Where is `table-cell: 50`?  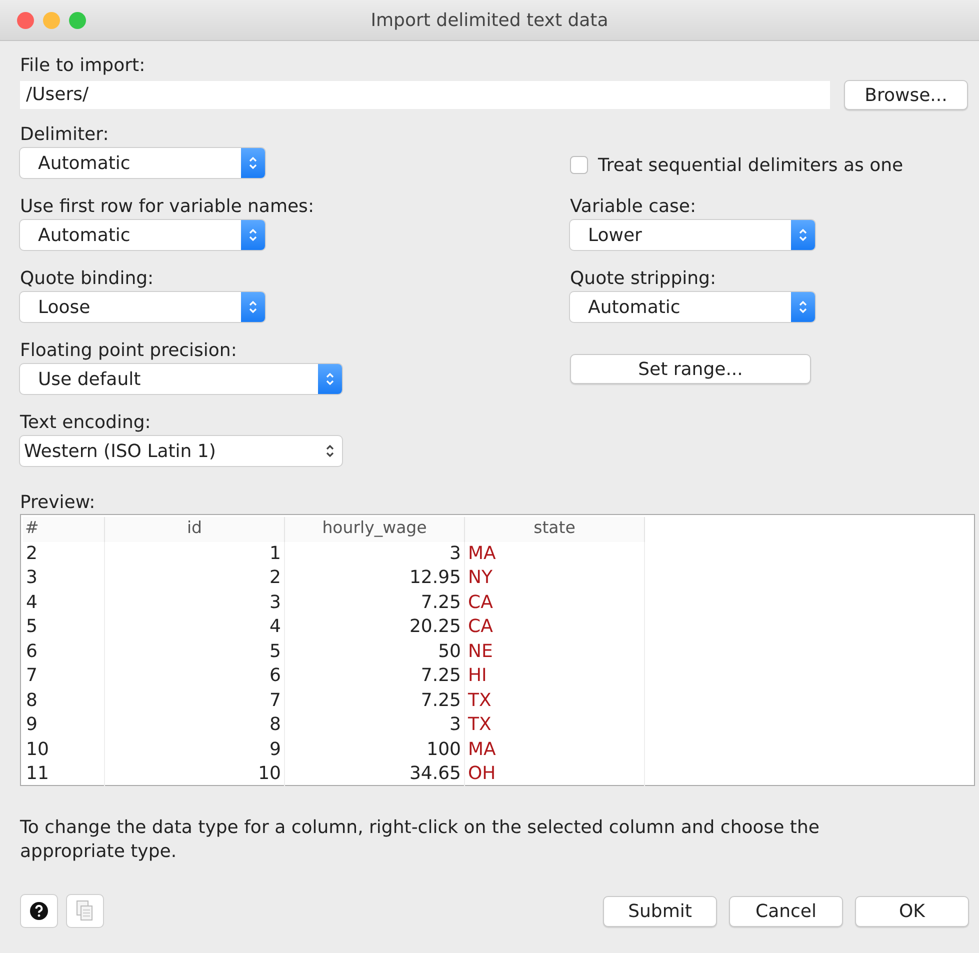 table-cell: 50 is located at coordinates (375, 652).